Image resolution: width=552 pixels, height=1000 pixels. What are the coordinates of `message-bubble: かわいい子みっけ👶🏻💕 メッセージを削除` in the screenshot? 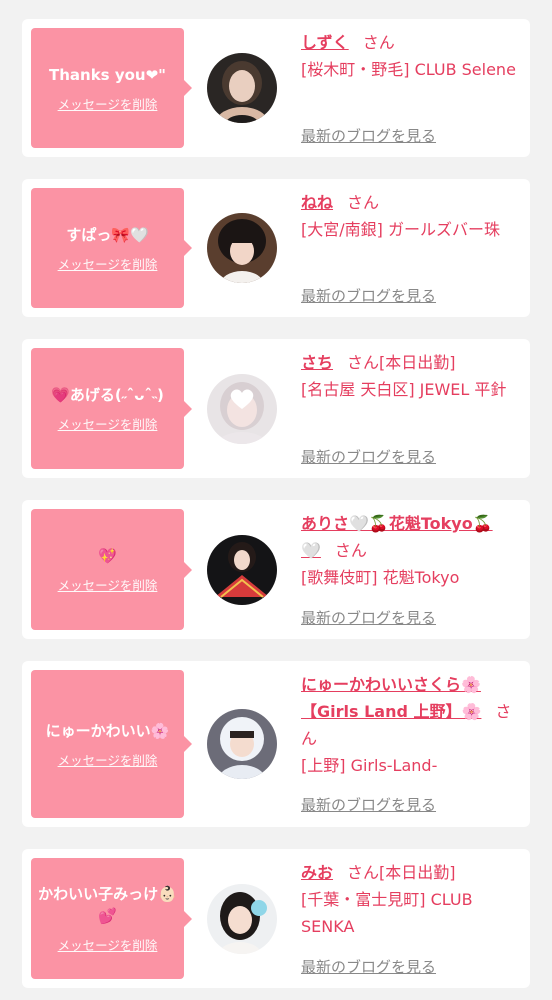 It's located at (111, 918).